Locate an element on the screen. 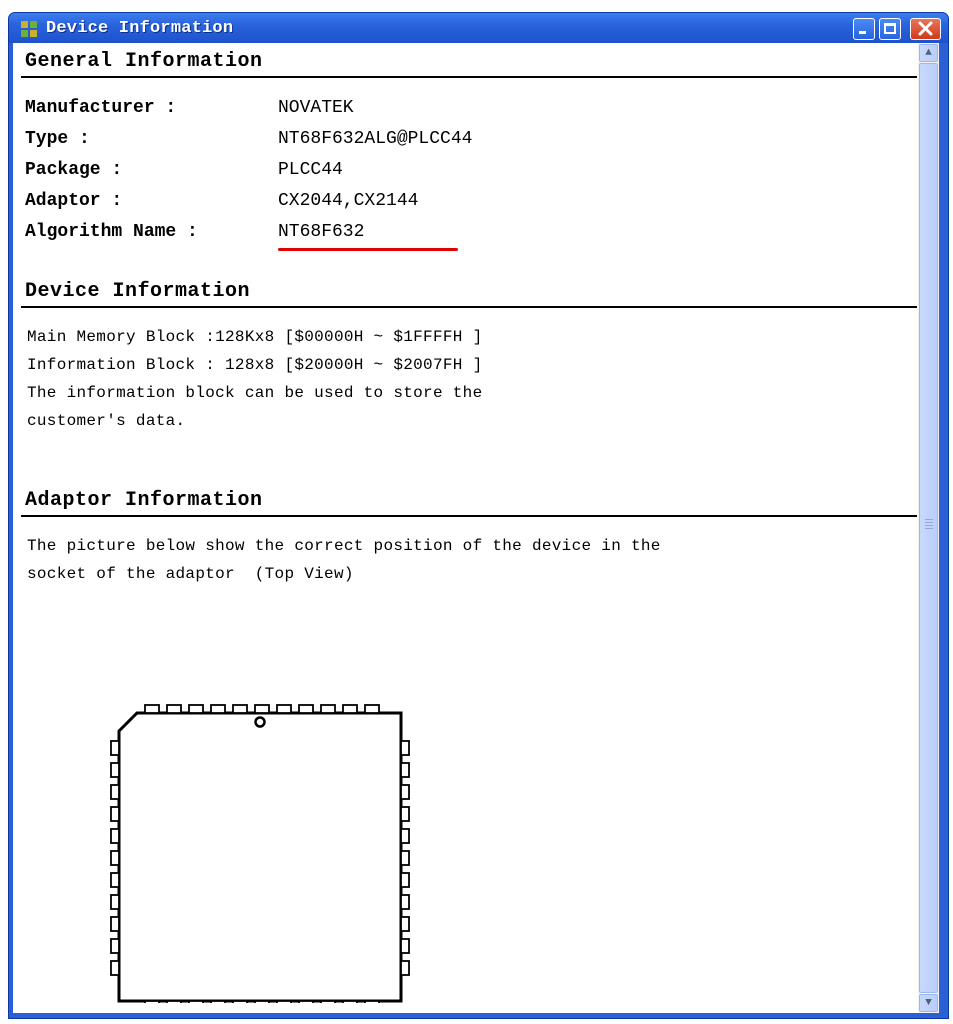  close-button is located at coordinates (925, 29).